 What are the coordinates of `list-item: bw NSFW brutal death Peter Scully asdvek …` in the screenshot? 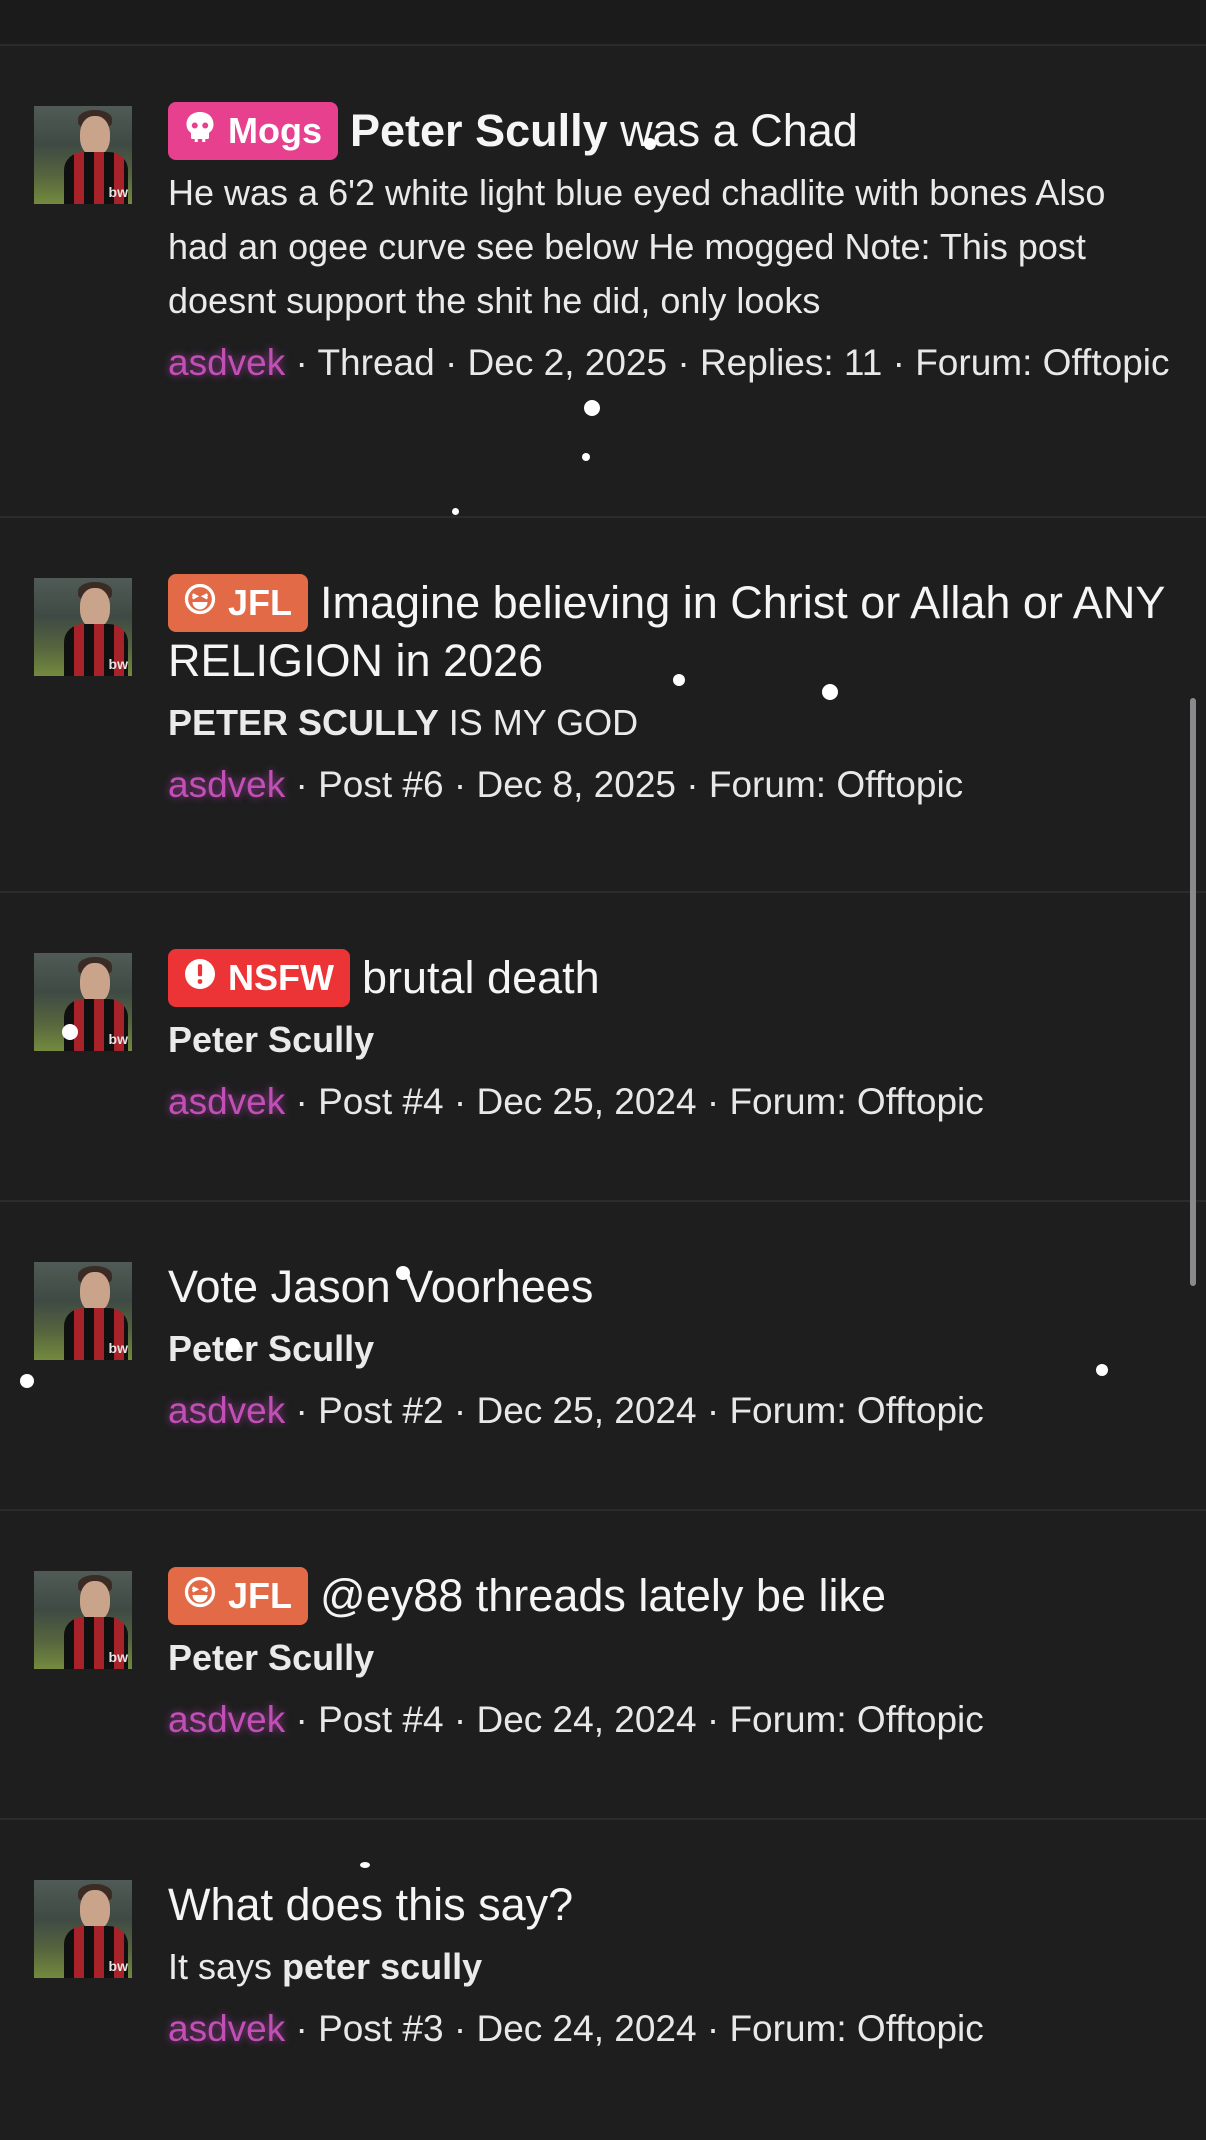 It's located at (603, 1047).